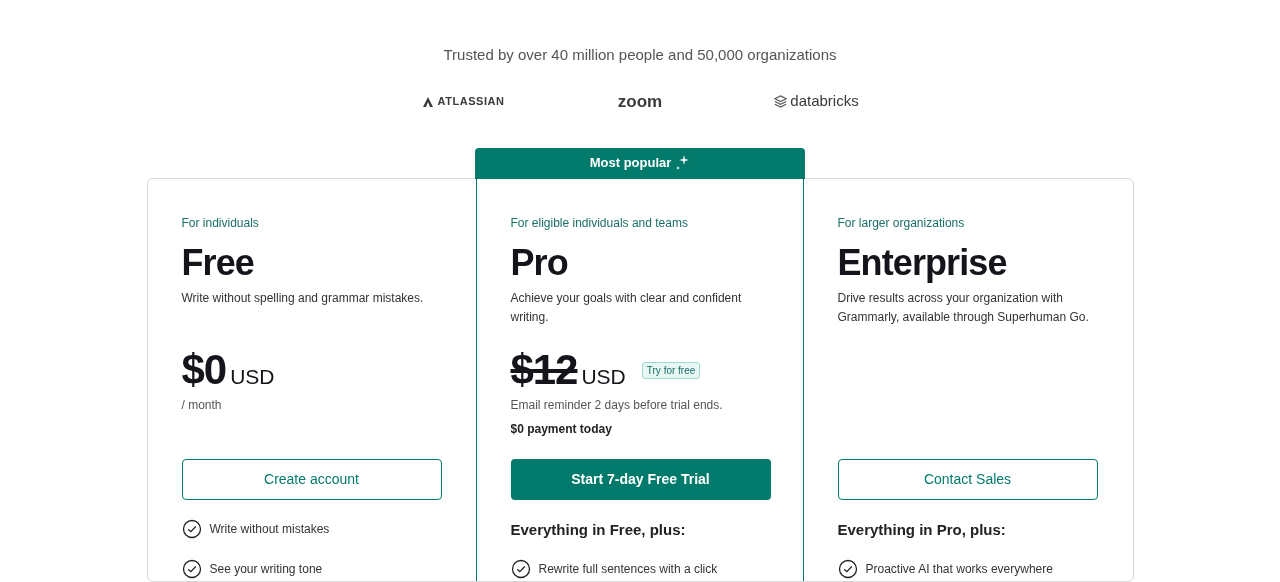  I want to click on plan-description: Achieve your goals with clear and confident writing., so click(626, 307).